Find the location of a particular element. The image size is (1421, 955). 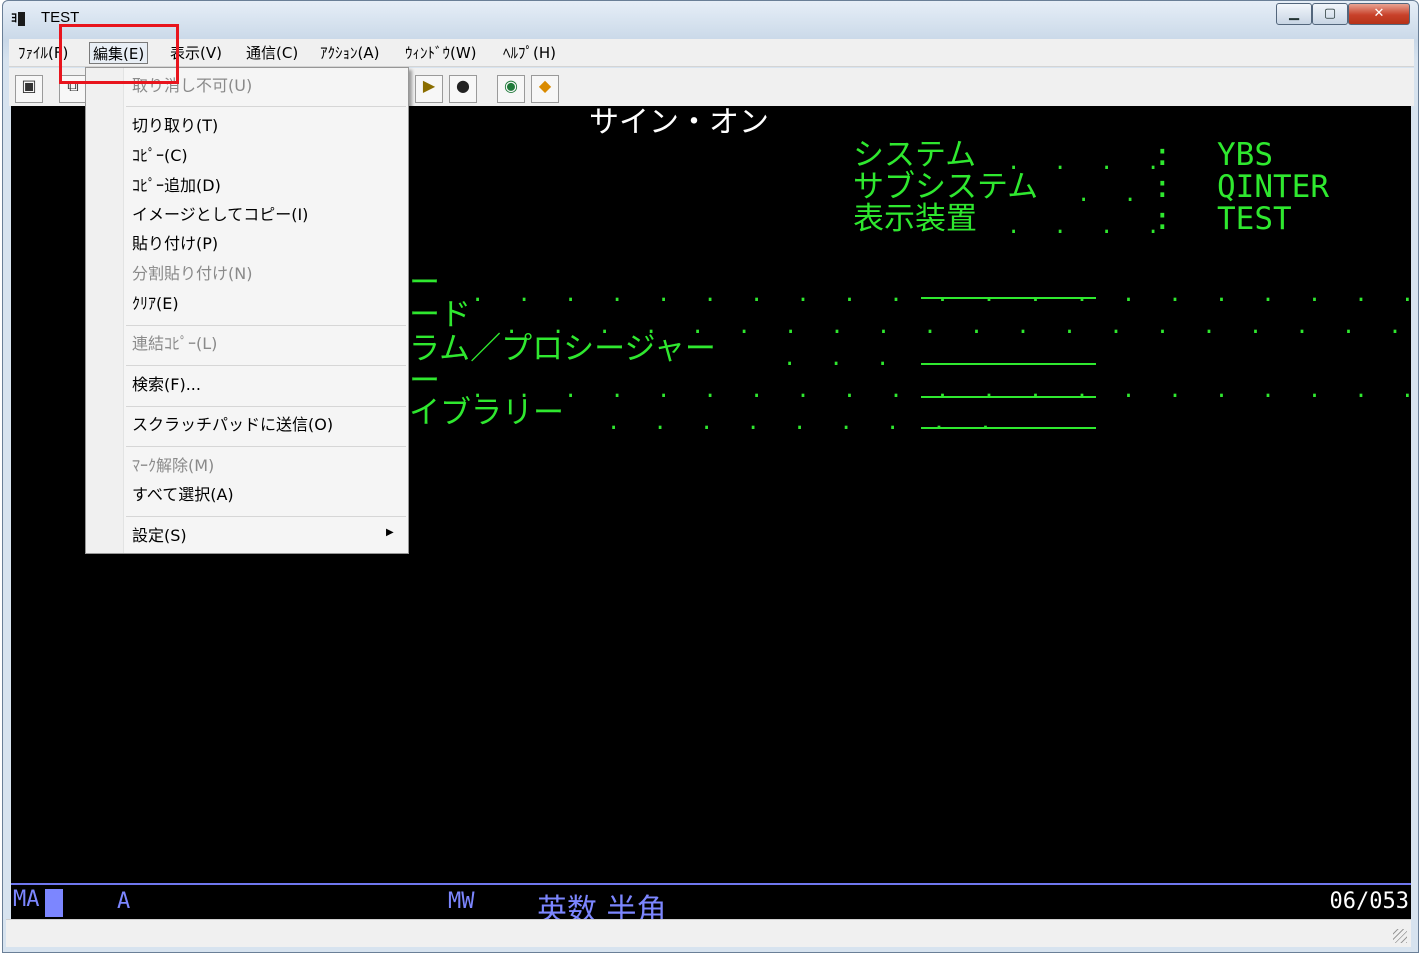

menu-item-clear: ｸﾘｱ(E) is located at coordinates (155, 304).